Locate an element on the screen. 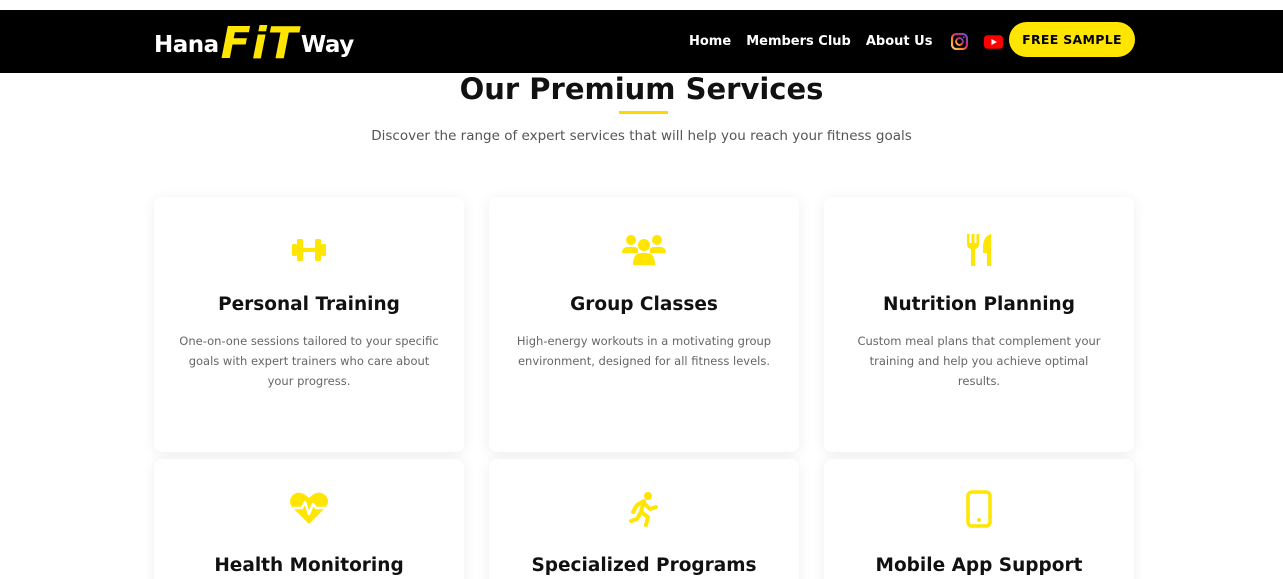 Image resolution: width=1283 pixels, height=579 pixels. service-card-health-monitoring: Health Monitoring is located at coordinates (309, 519).